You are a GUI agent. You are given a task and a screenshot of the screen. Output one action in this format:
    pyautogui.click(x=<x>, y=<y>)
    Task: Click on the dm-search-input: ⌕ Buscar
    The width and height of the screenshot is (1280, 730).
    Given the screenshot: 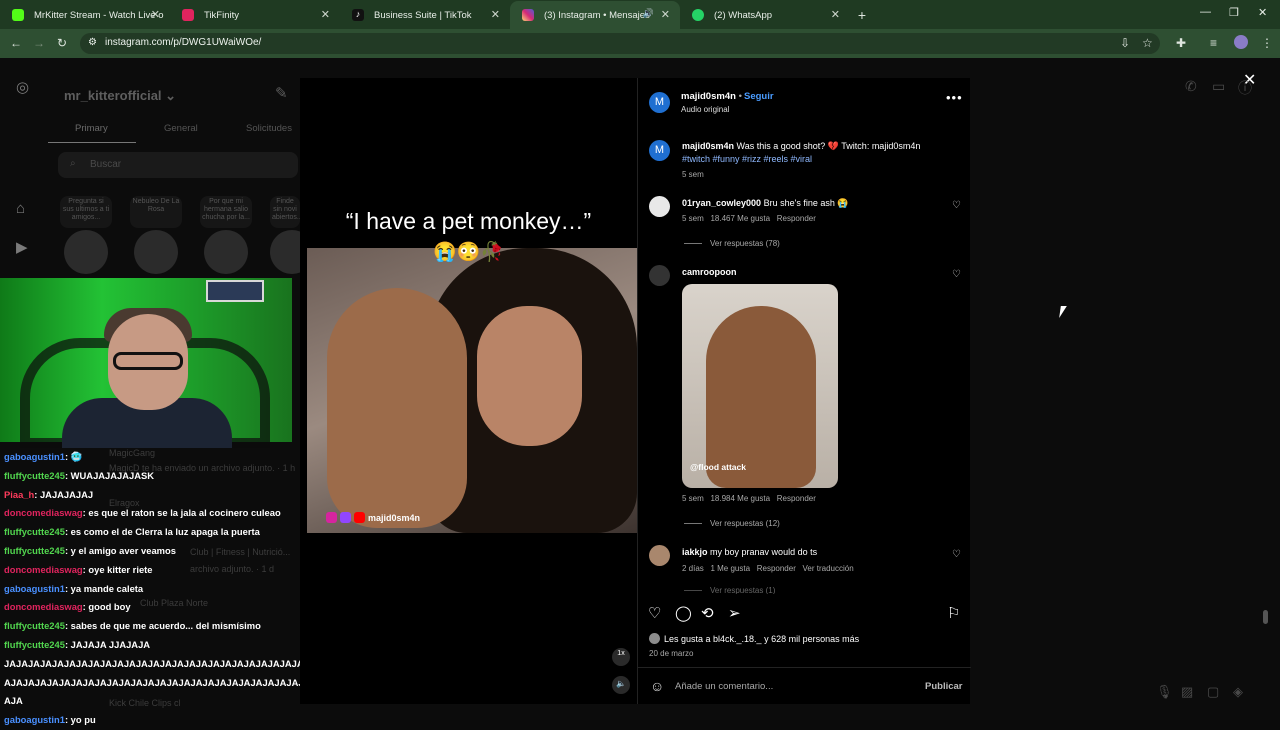 What is the action you would take?
    pyautogui.click(x=178, y=165)
    